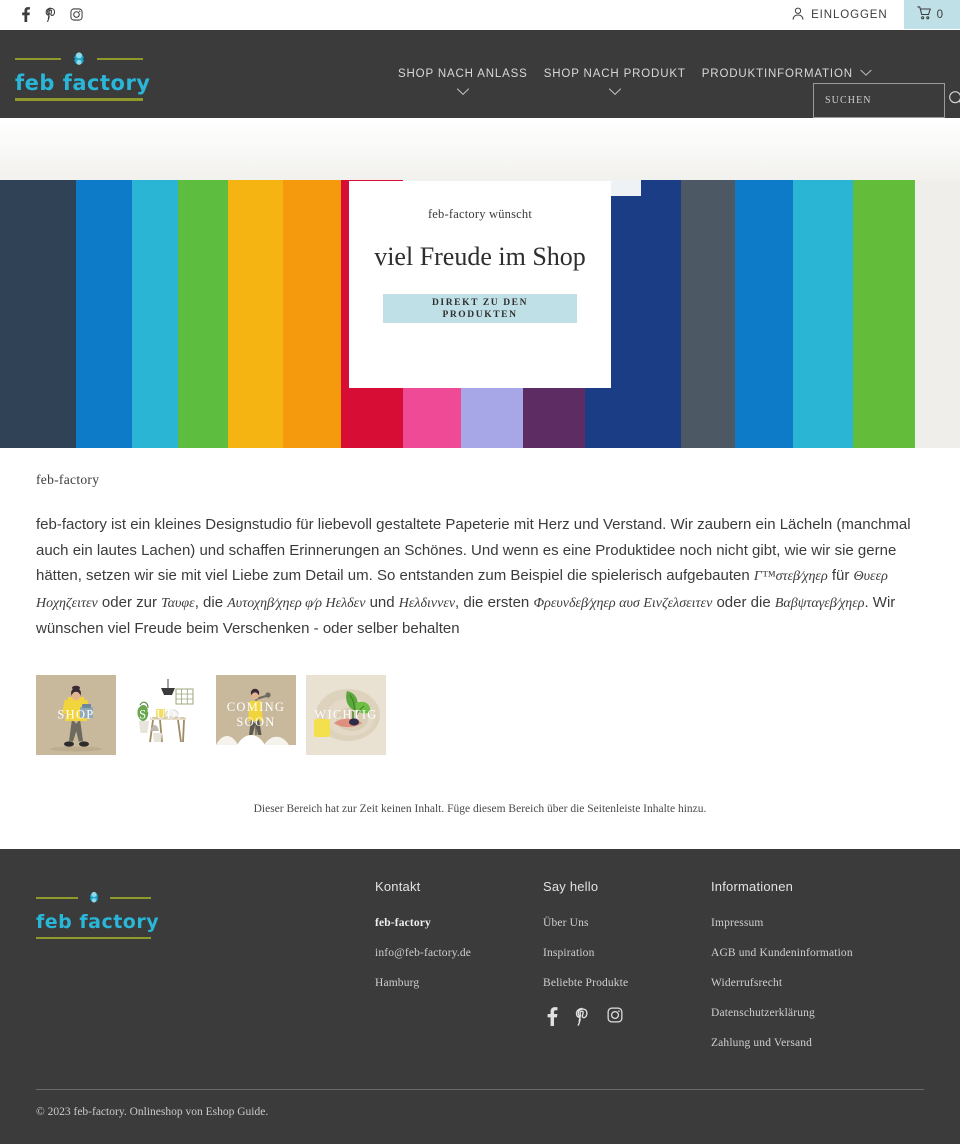 This screenshot has height=1144, width=960. Describe the element at coordinates (480, 214) in the screenshot. I see `hero-eyebrow: feb-factory wünscht` at that location.